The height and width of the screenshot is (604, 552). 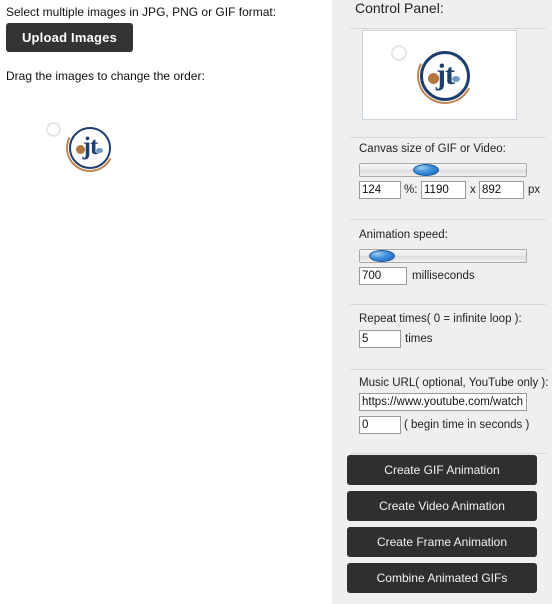 What do you see at coordinates (473, 190) in the screenshot?
I see `canvas-size-separator-label: x` at bounding box center [473, 190].